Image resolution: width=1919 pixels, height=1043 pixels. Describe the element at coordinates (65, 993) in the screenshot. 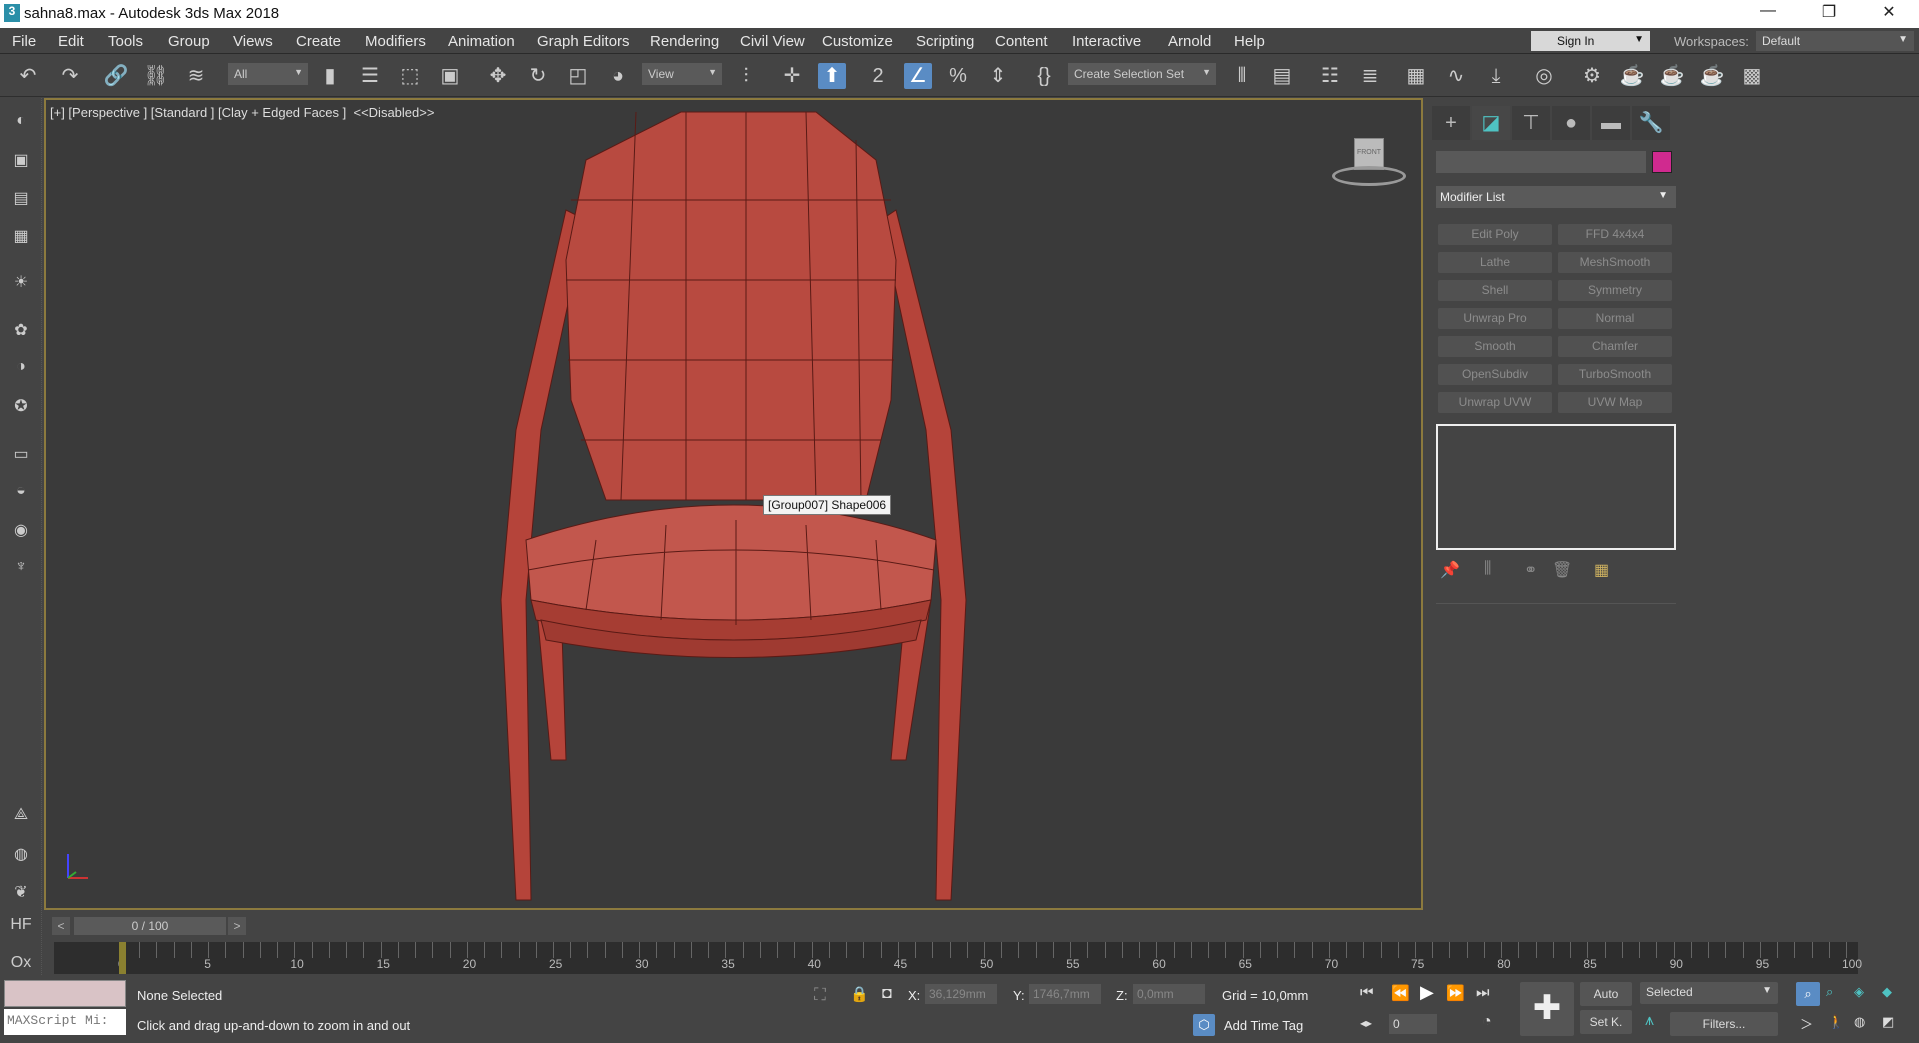

I see `maxscript-listener-output` at that location.